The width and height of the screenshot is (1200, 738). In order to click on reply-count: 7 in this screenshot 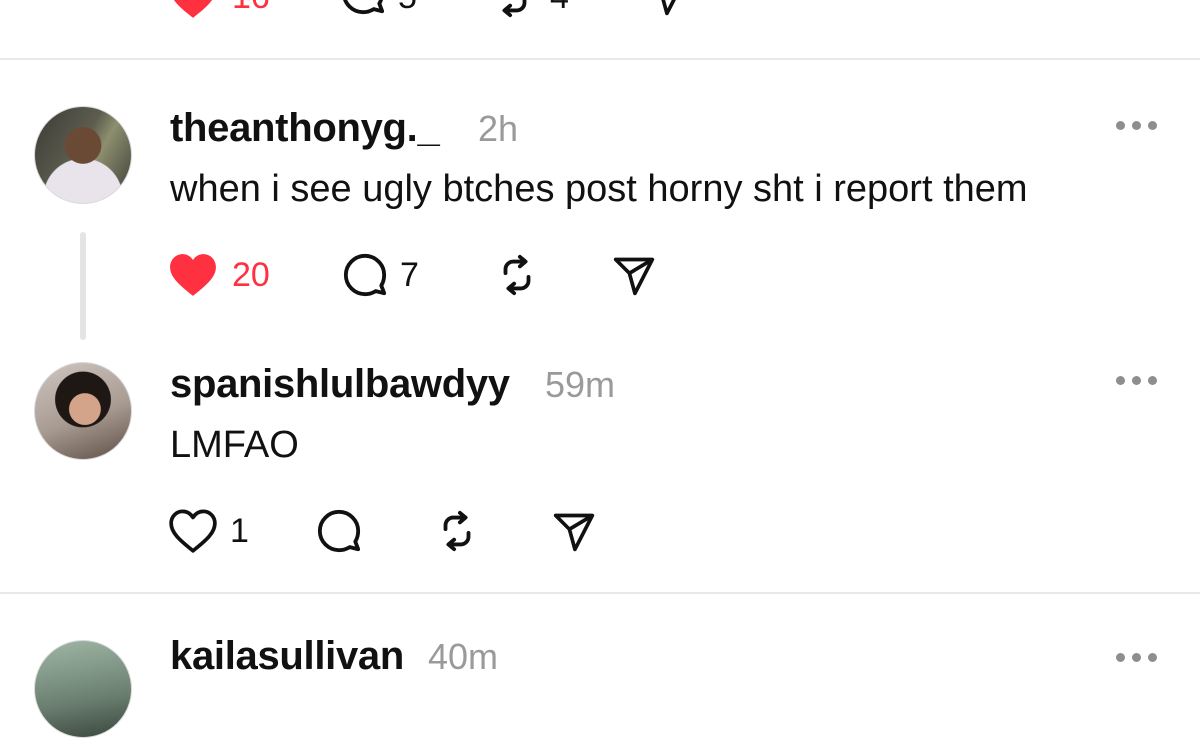, I will do `click(409, 275)`.